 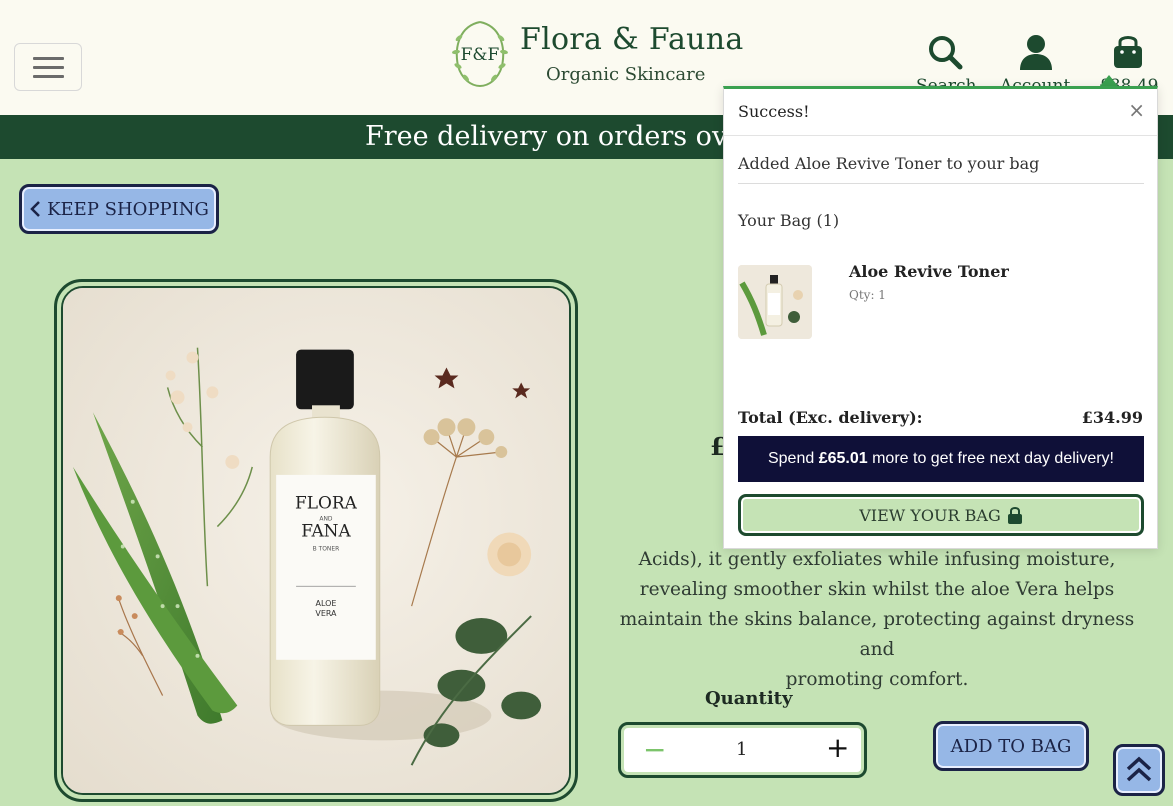 I want to click on toast-message: Added Aloe Revive Toner to your bag, so click(x=889, y=163).